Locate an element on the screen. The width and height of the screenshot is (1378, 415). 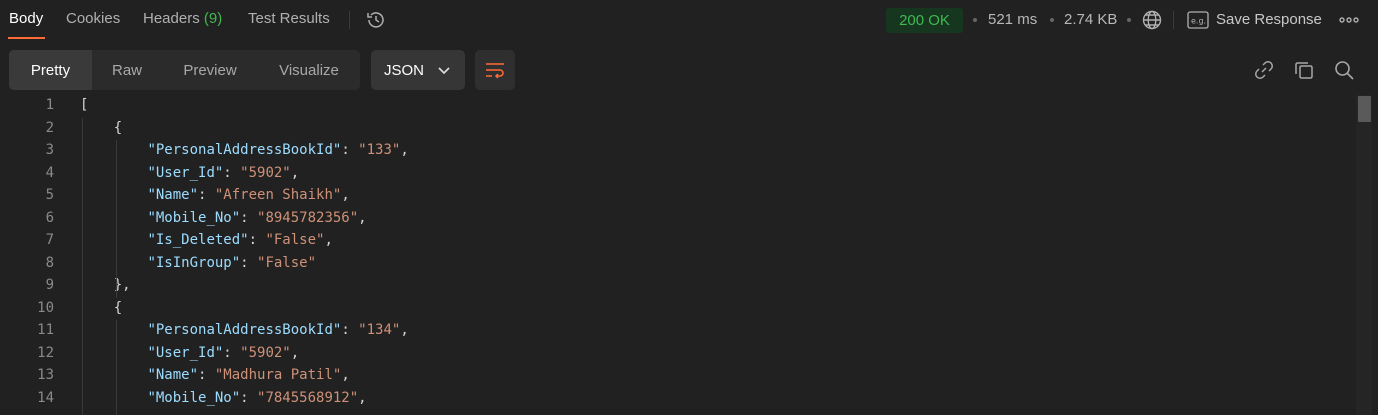
code-line: 7 "Is_Deleted": "False", is located at coordinates (677, 241).